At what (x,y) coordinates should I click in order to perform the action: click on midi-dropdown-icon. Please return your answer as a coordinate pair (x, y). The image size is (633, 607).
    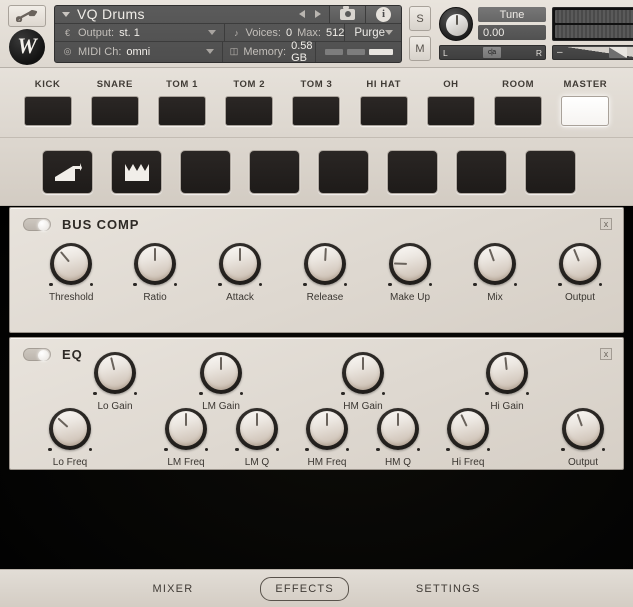
    Looking at the image, I should click on (209, 52).